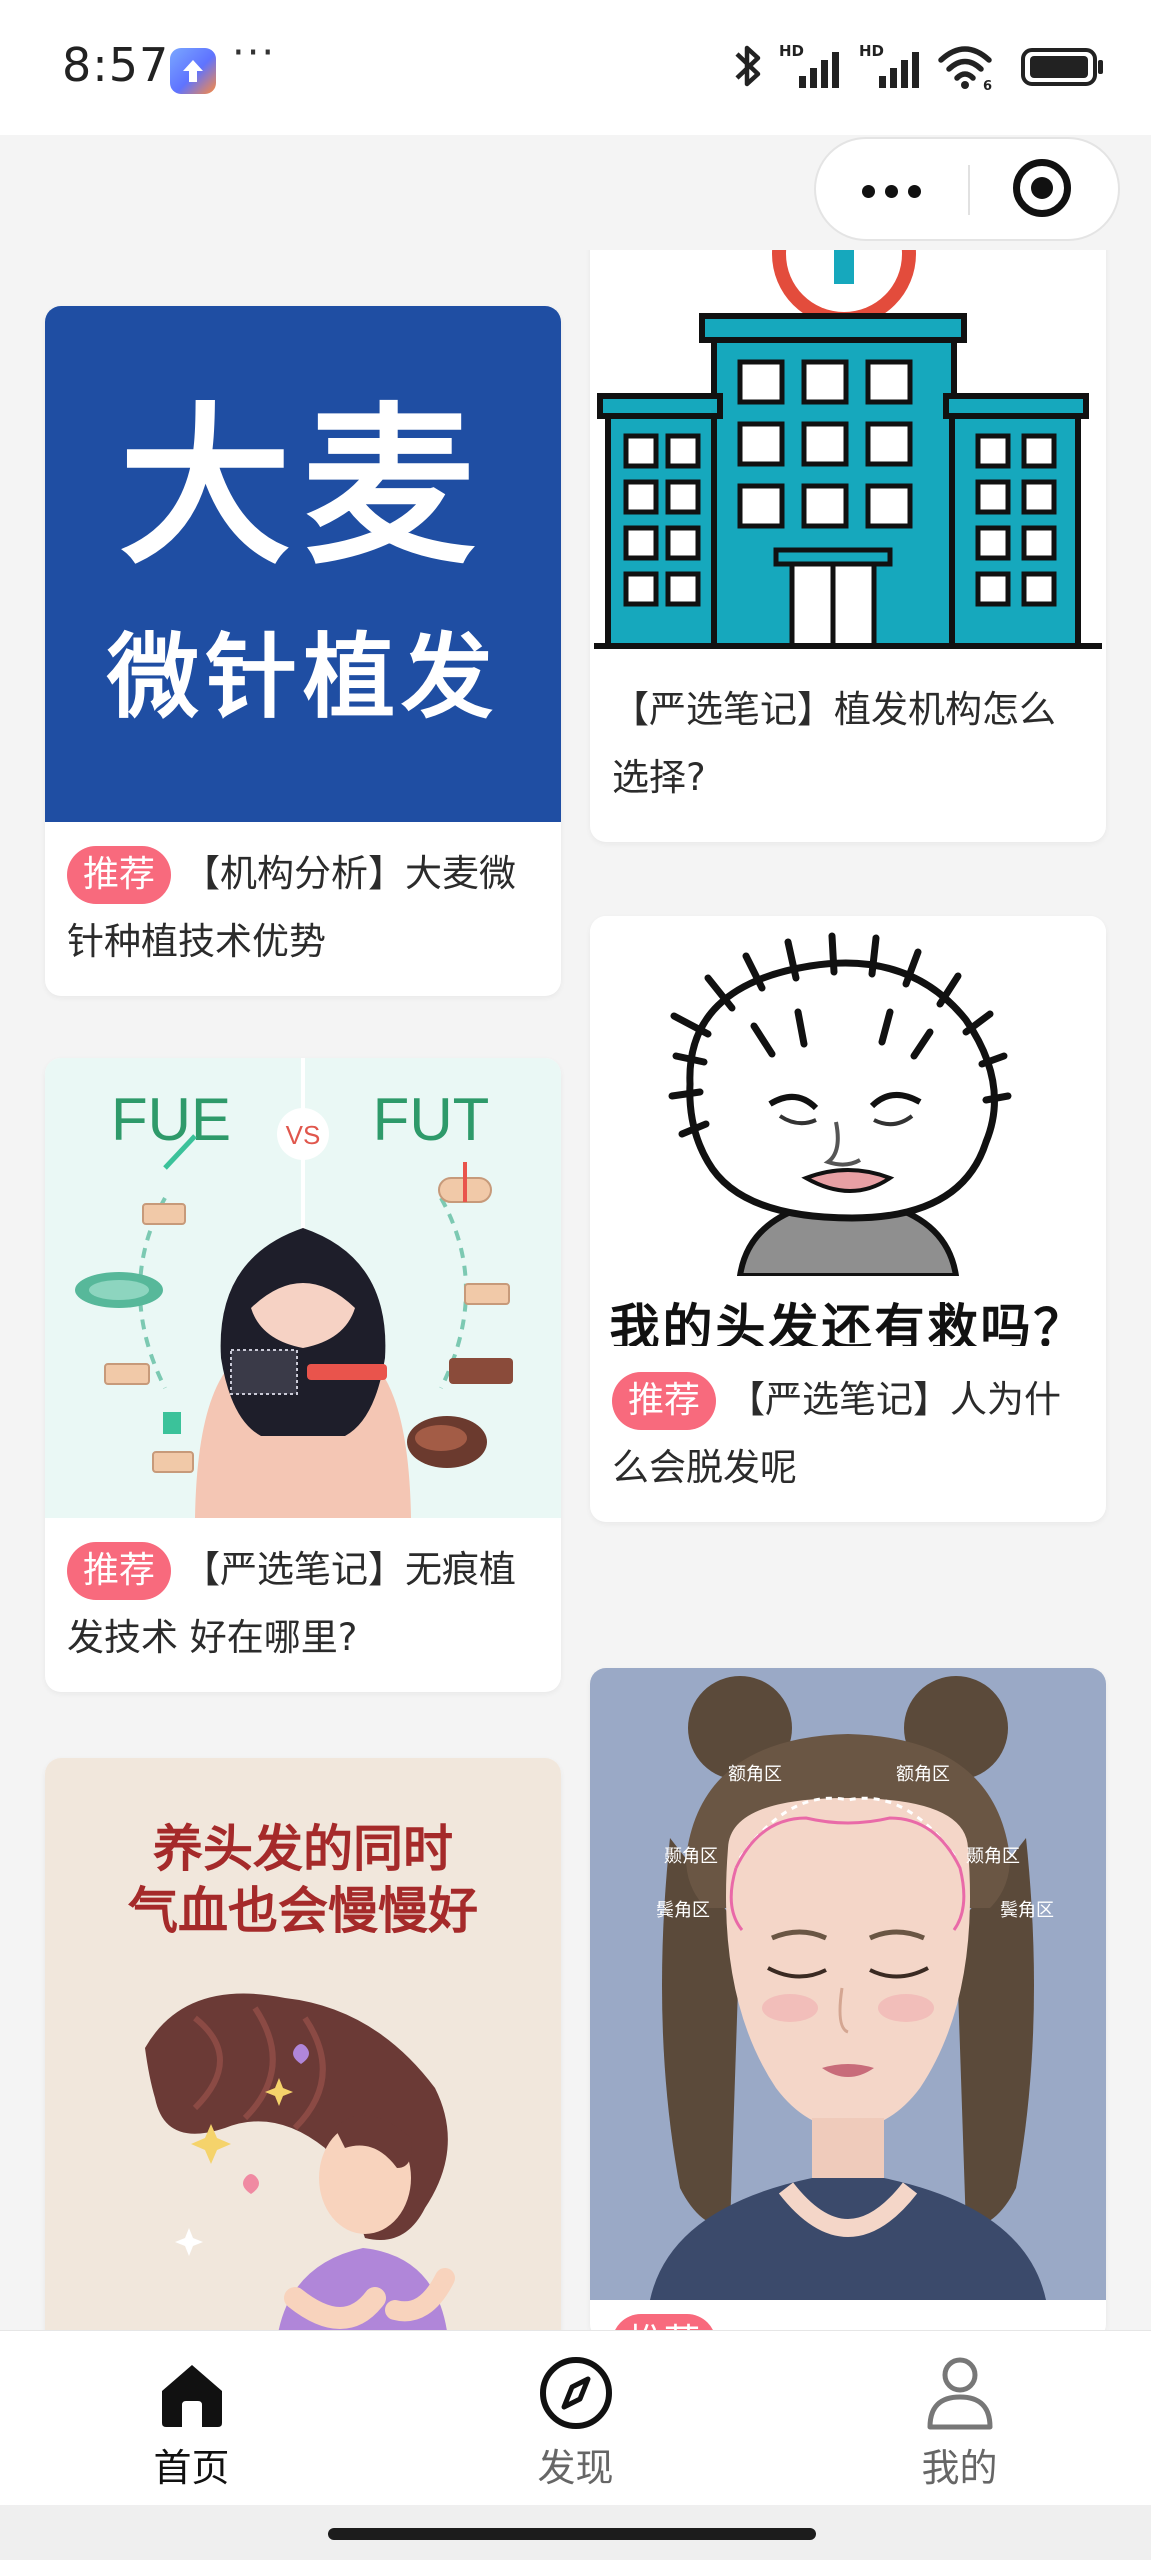 Image resolution: width=1151 pixels, height=2560 pixels. I want to click on tab-discover: 发现, so click(575, 2418).